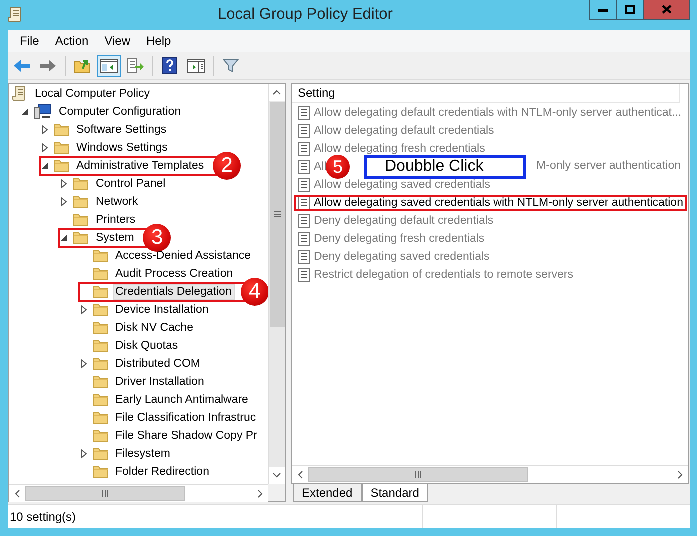 Image resolution: width=697 pixels, height=536 pixels. Describe the element at coordinates (120, 112) in the screenshot. I see `tree-item: Computer Configuration` at that location.